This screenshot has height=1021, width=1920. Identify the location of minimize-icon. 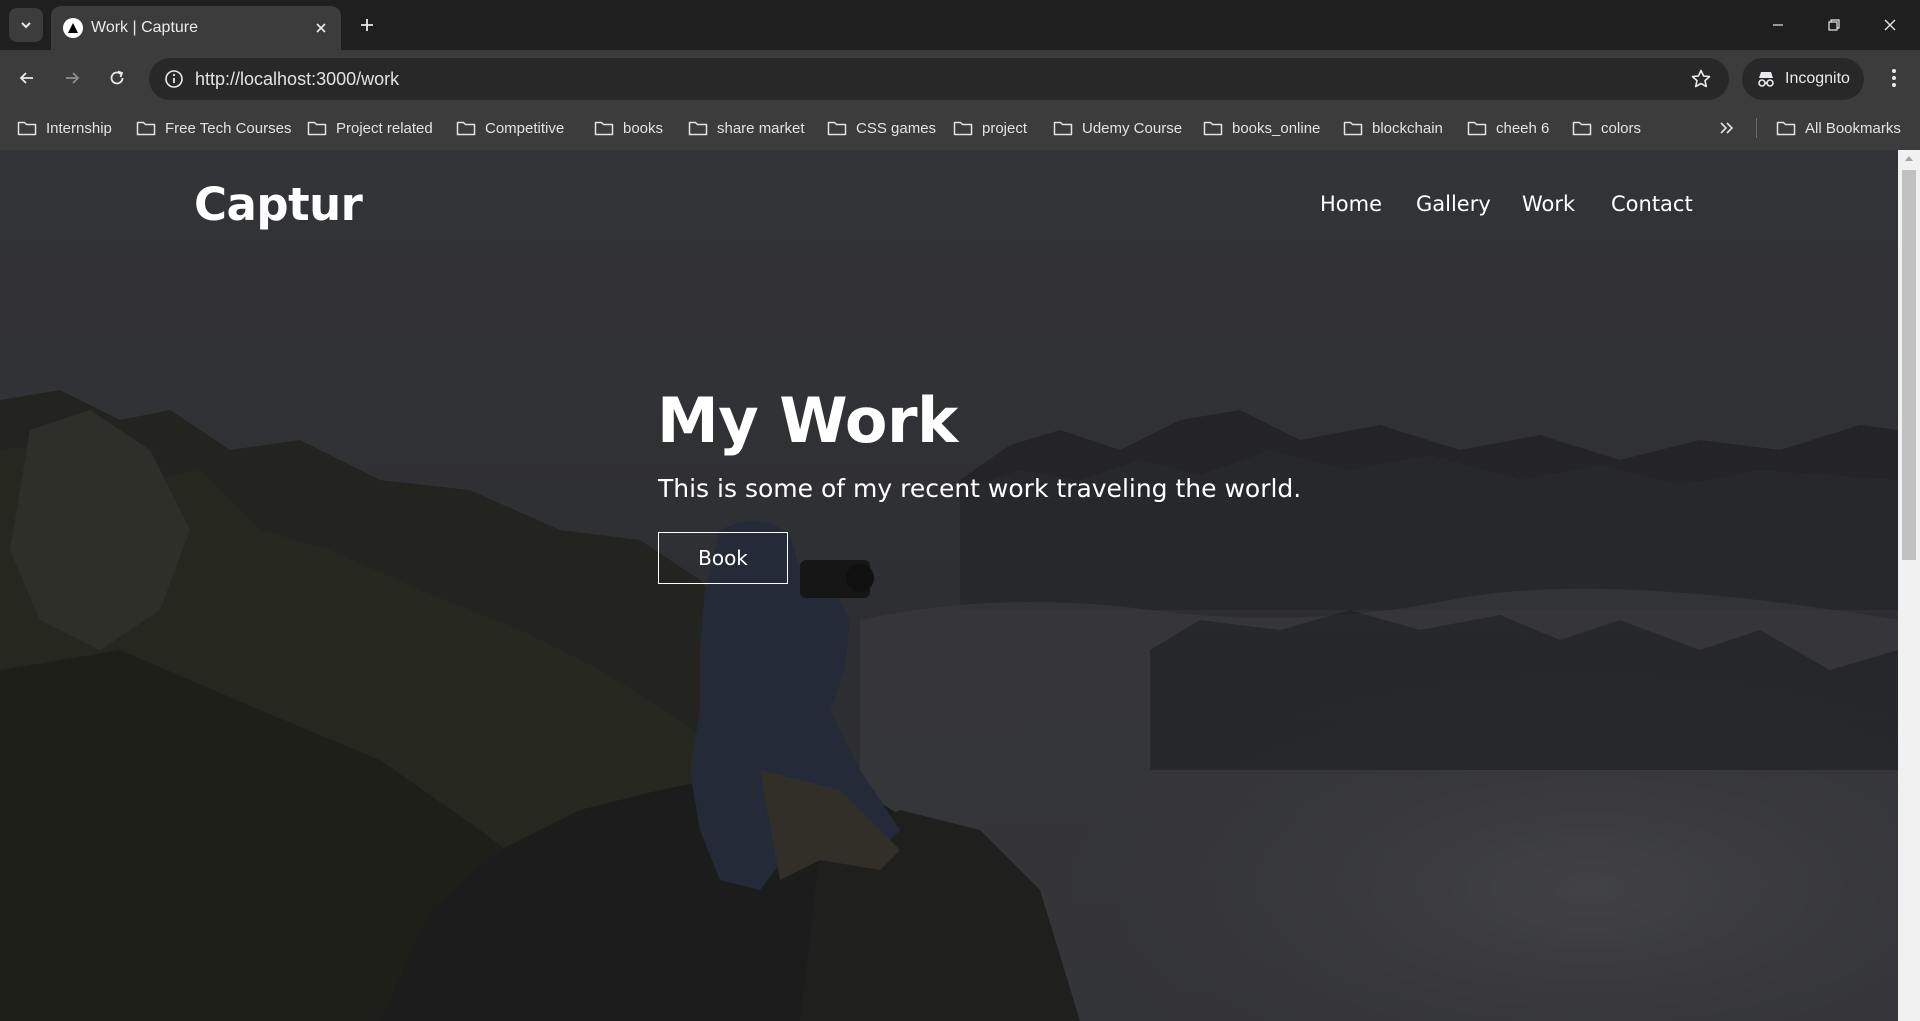
(1778, 25).